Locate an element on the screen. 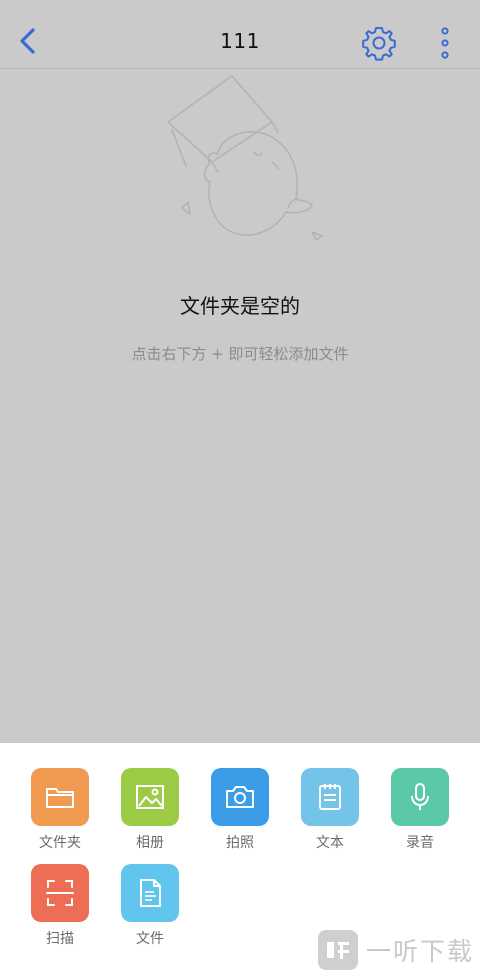 This screenshot has width=480, height=974. scan-tile is located at coordinates (60, 893).